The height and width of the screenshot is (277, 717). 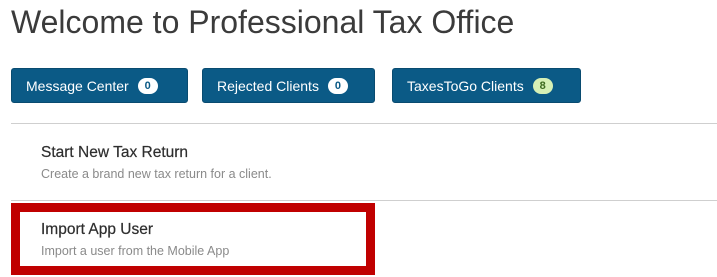 I want to click on start-new-tax-return-title: Start New Tax Return, so click(x=115, y=152).